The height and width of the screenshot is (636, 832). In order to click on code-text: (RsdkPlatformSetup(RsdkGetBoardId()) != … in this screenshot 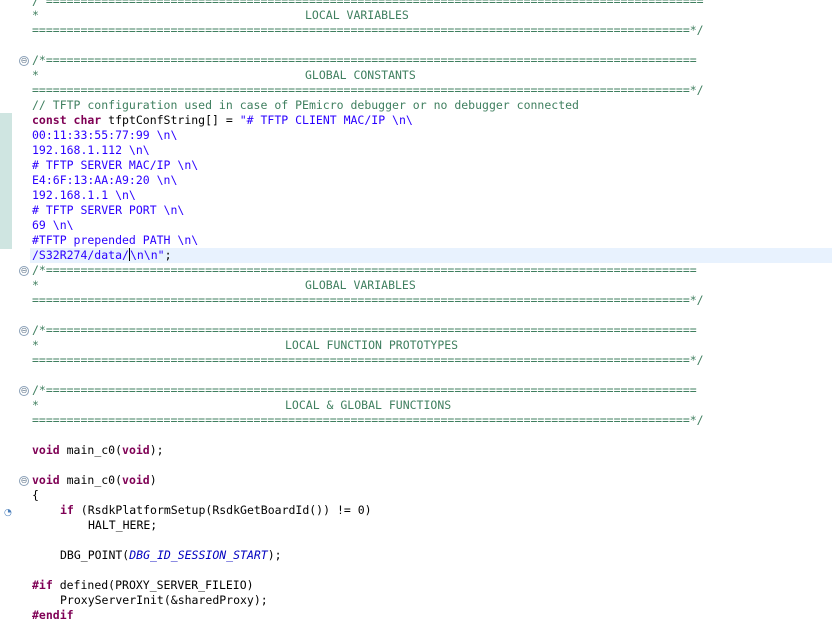, I will do `click(222, 510)`.